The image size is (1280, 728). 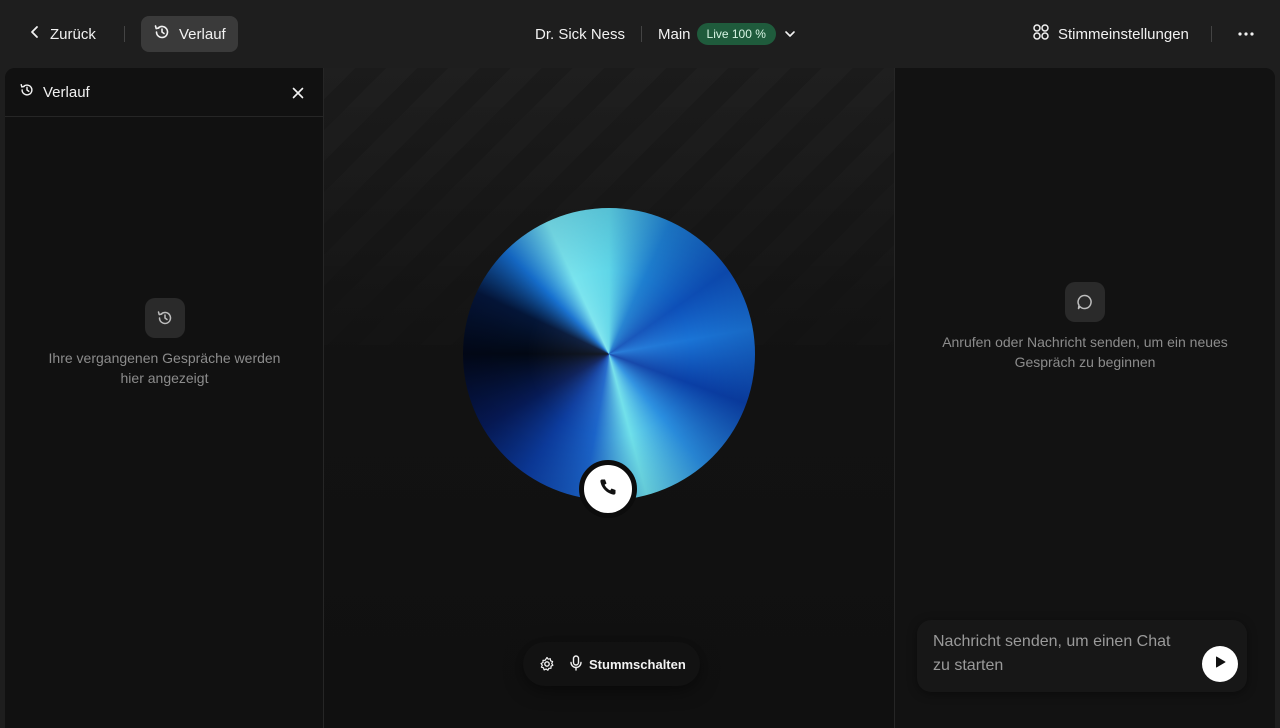 I want to click on agent-info: Dr. Sick Ness Main Live 100 %, so click(x=665, y=34).